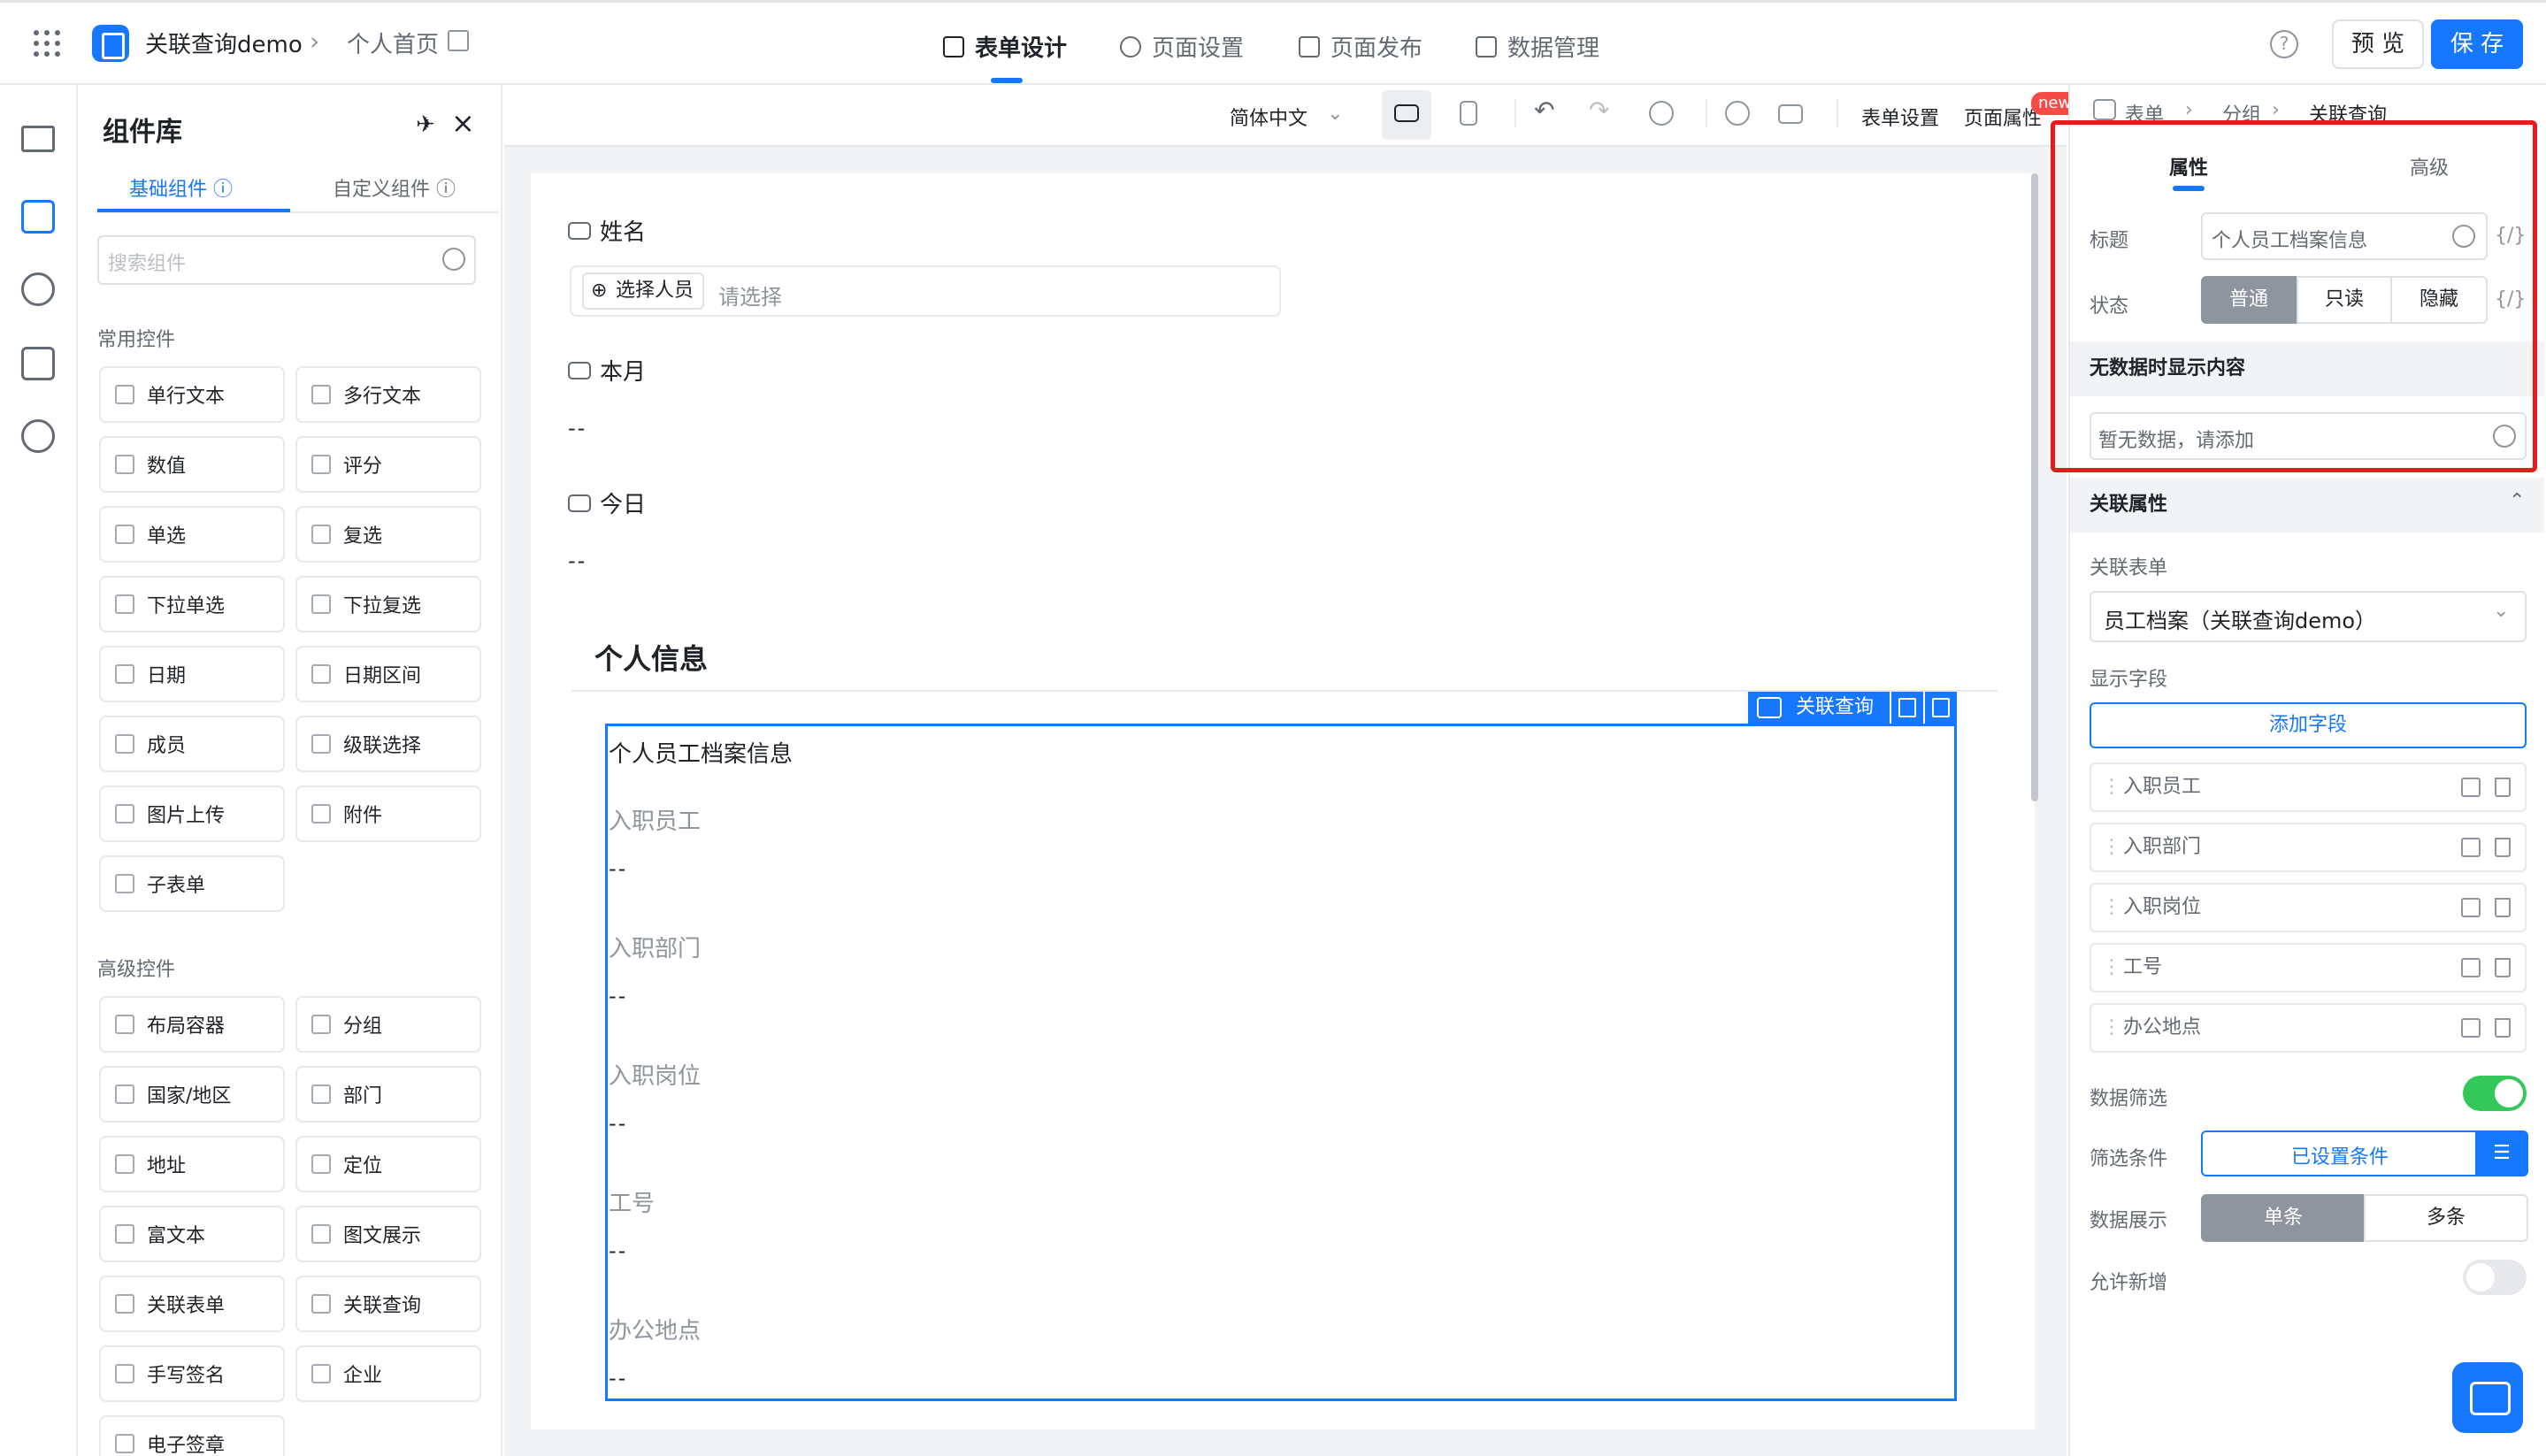 The image size is (2546, 1456). What do you see at coordinates (388, 1234) in the screenshot?
I see `component-item: 图文展示` at bounding box center [388, 1234].